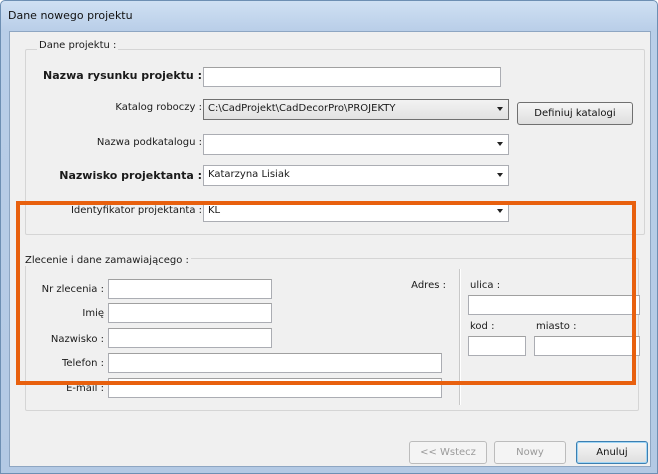 This screenshot has height=474, width=658. What do you see at coordinates (149, 142) in the screenshot?
I see `subdir-name-label: Nazwa podkatalogu :` at bounding box center [149, 142].